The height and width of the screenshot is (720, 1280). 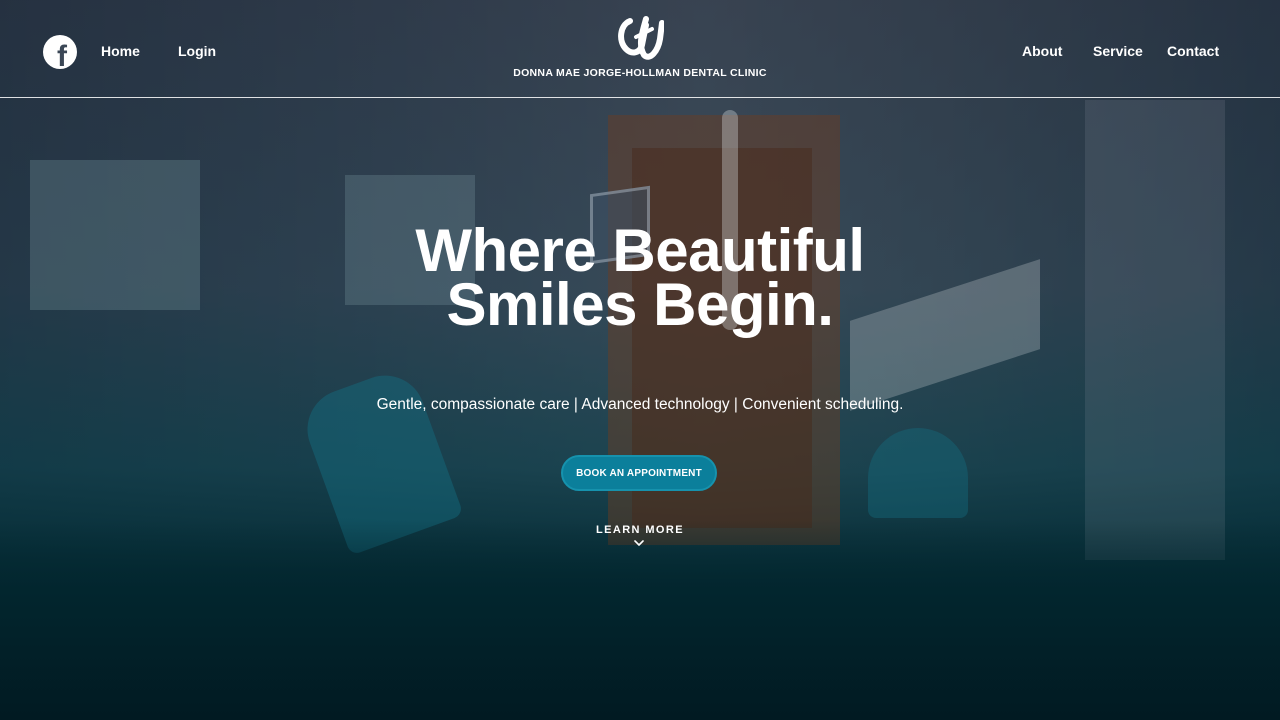 I want to click on nav-home-link: Home, so click(x=120, y=51).